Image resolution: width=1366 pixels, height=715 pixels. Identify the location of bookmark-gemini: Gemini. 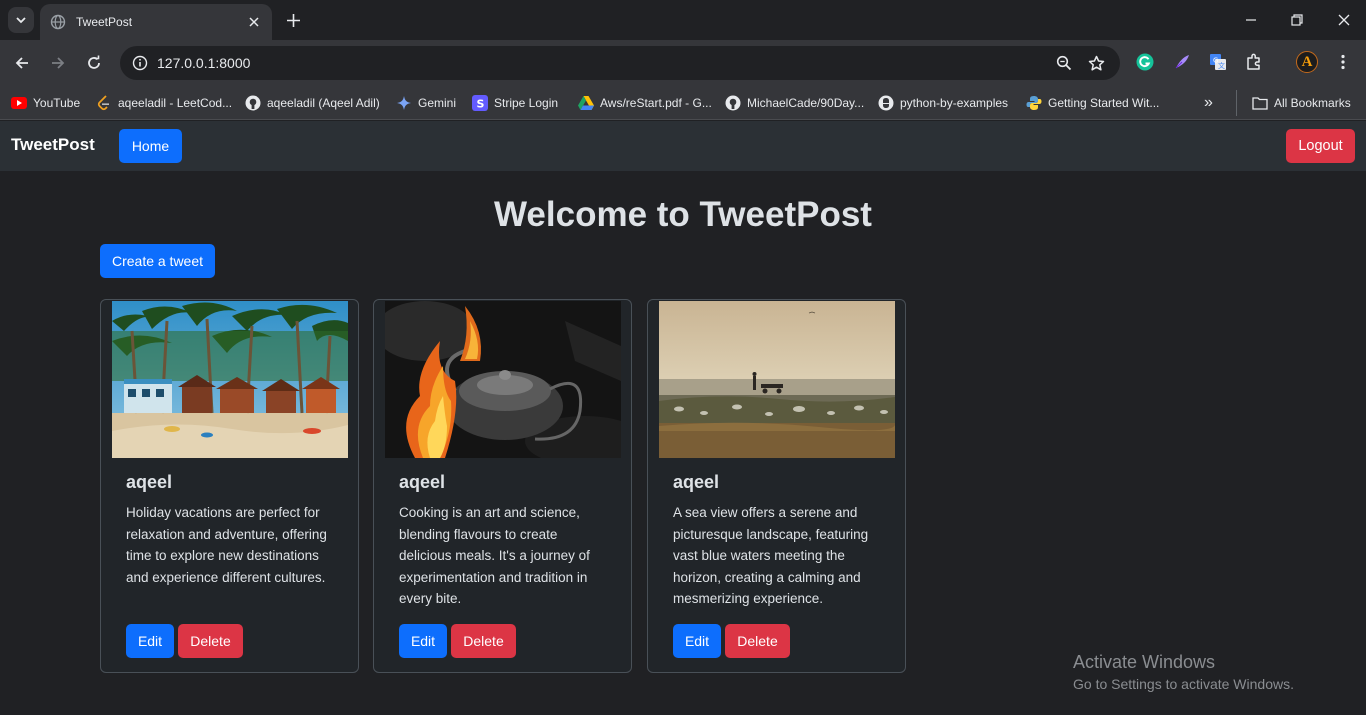
(426, 103).